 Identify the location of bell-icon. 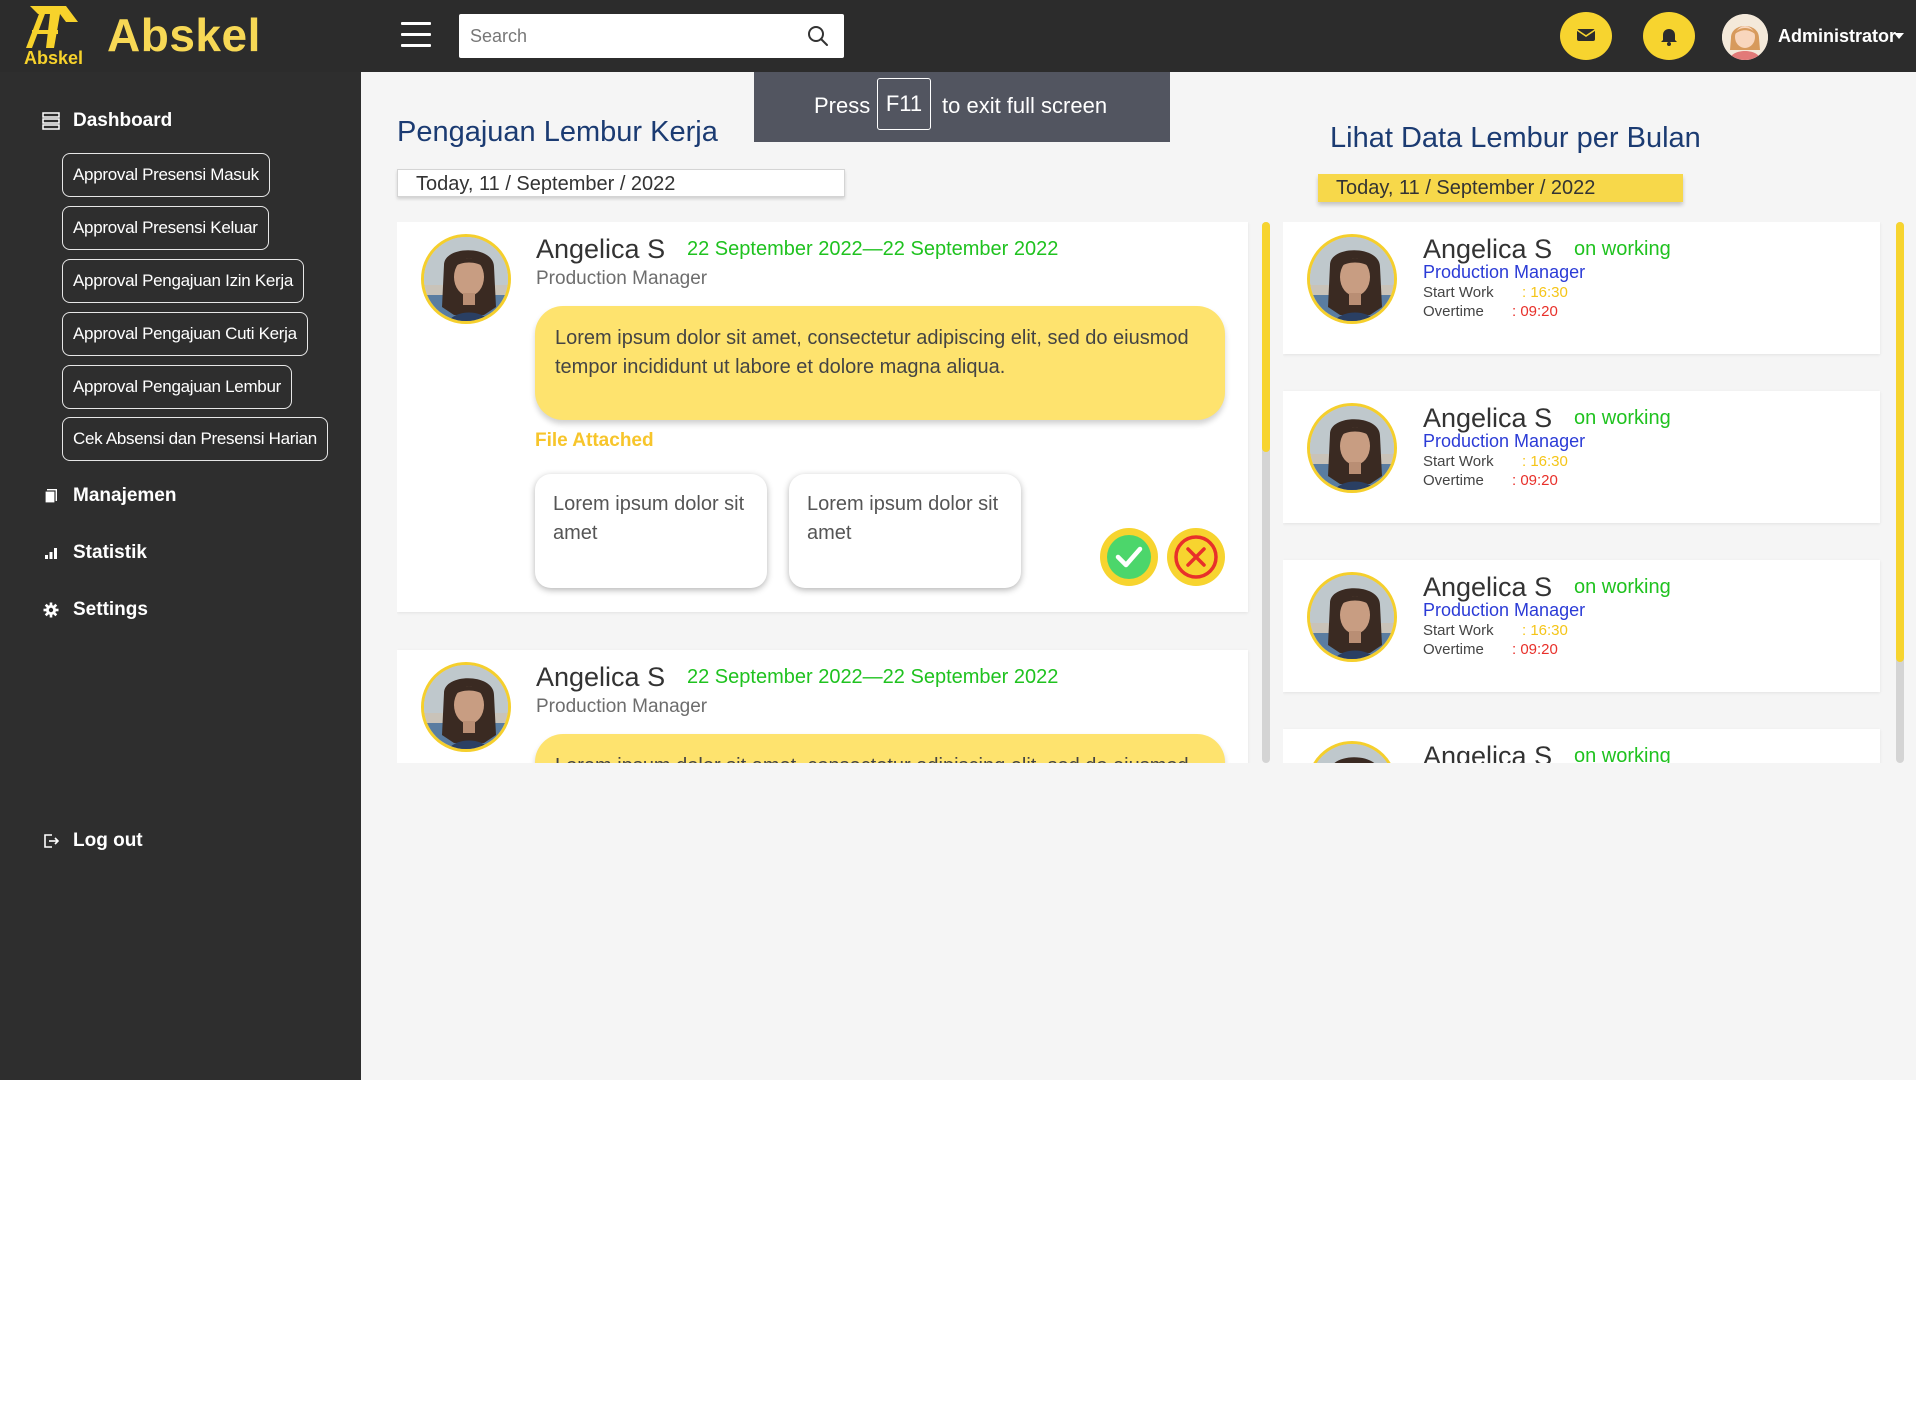
(1669, 37).